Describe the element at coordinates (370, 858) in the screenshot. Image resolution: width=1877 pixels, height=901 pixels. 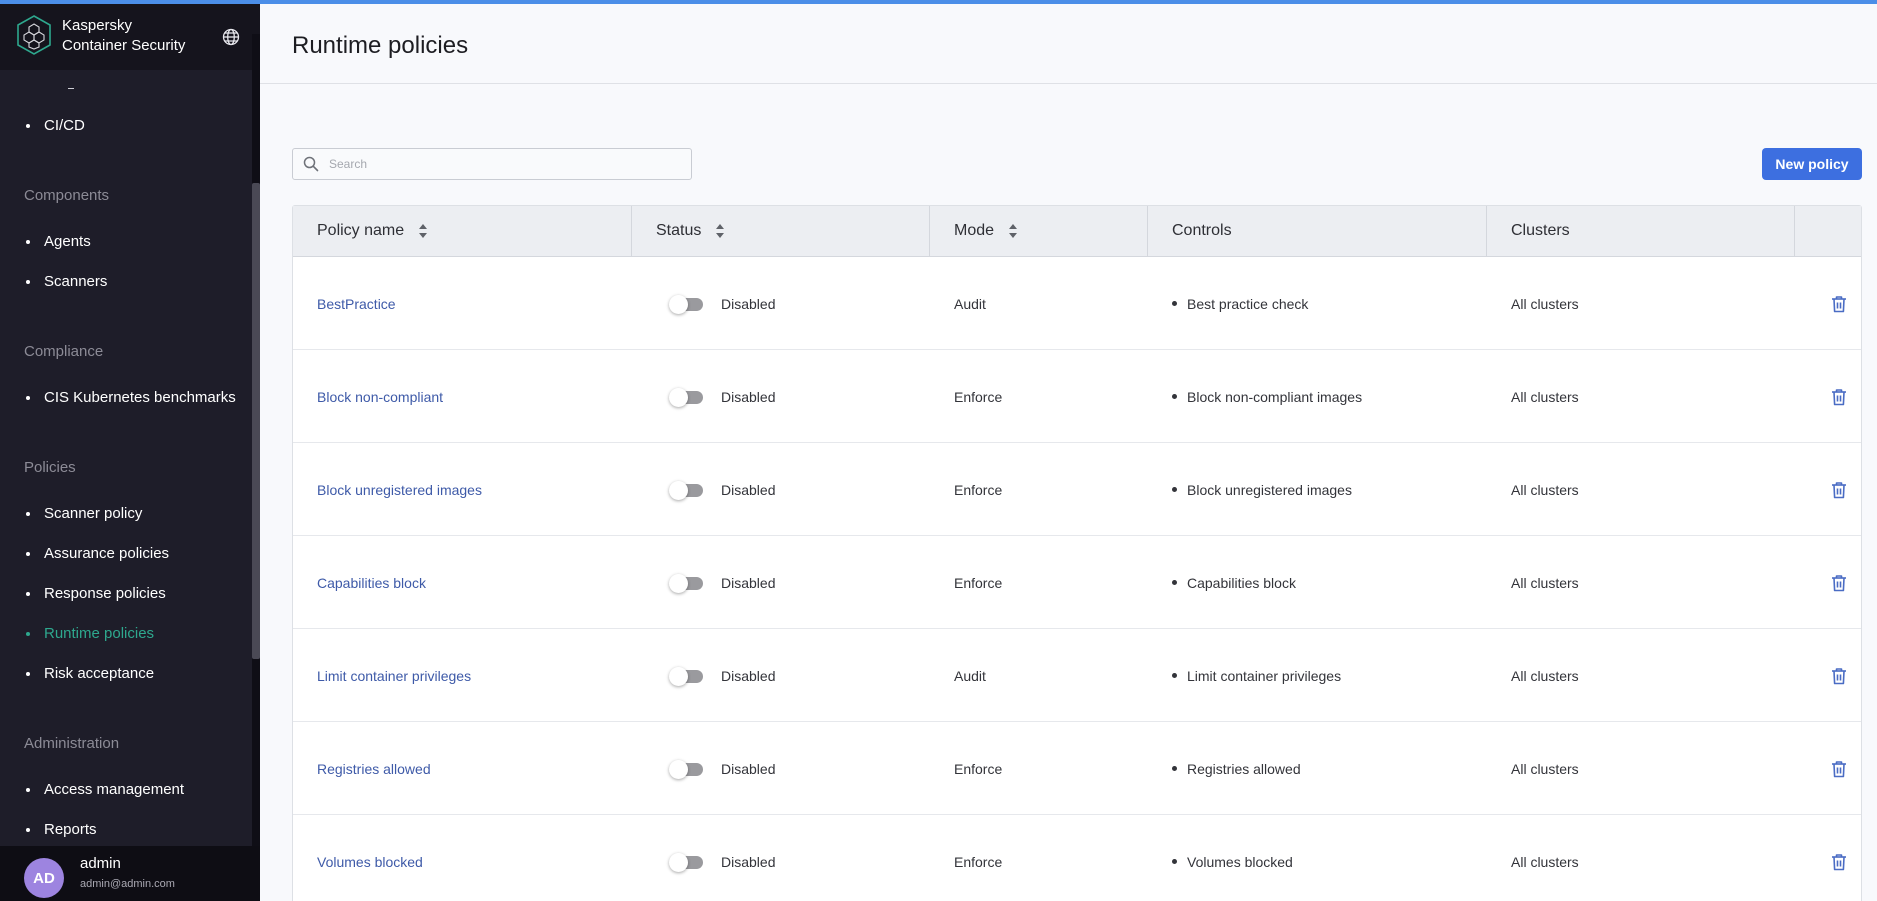
I see `policy-name-link: Volumes blocked` at that location.